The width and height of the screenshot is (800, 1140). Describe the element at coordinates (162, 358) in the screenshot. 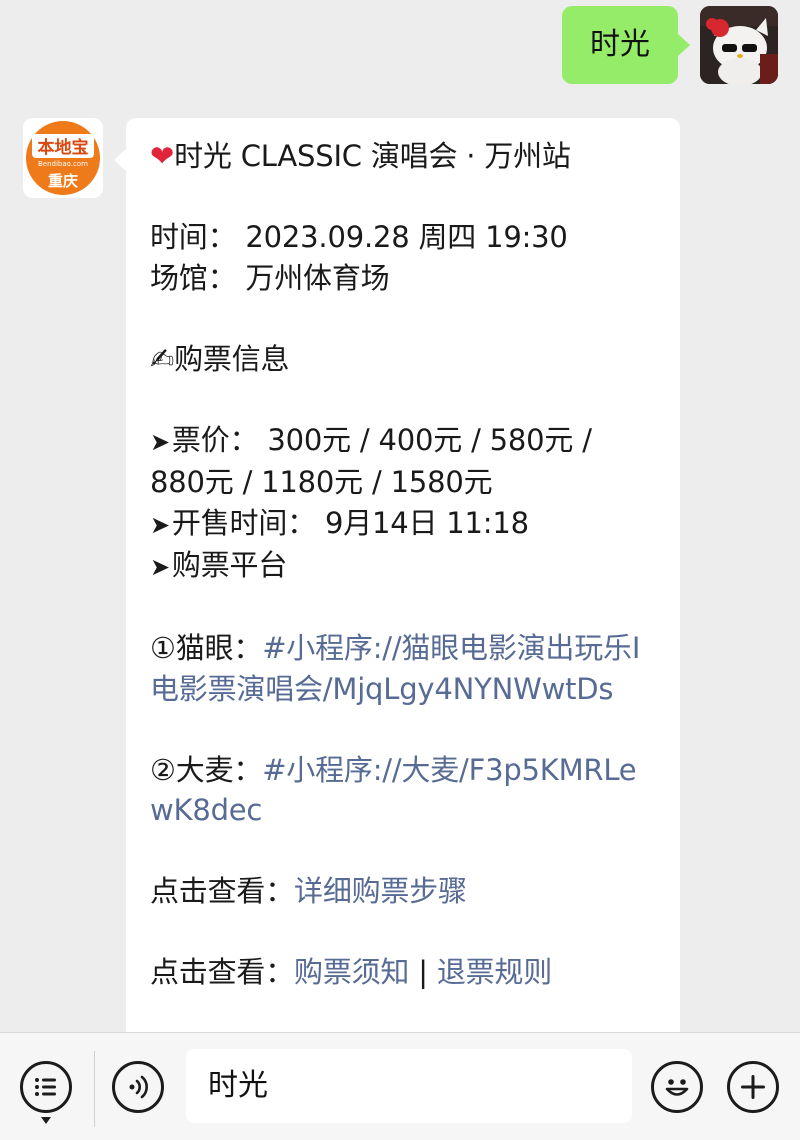

I see `writing-hand-icon: ✍` at that location.